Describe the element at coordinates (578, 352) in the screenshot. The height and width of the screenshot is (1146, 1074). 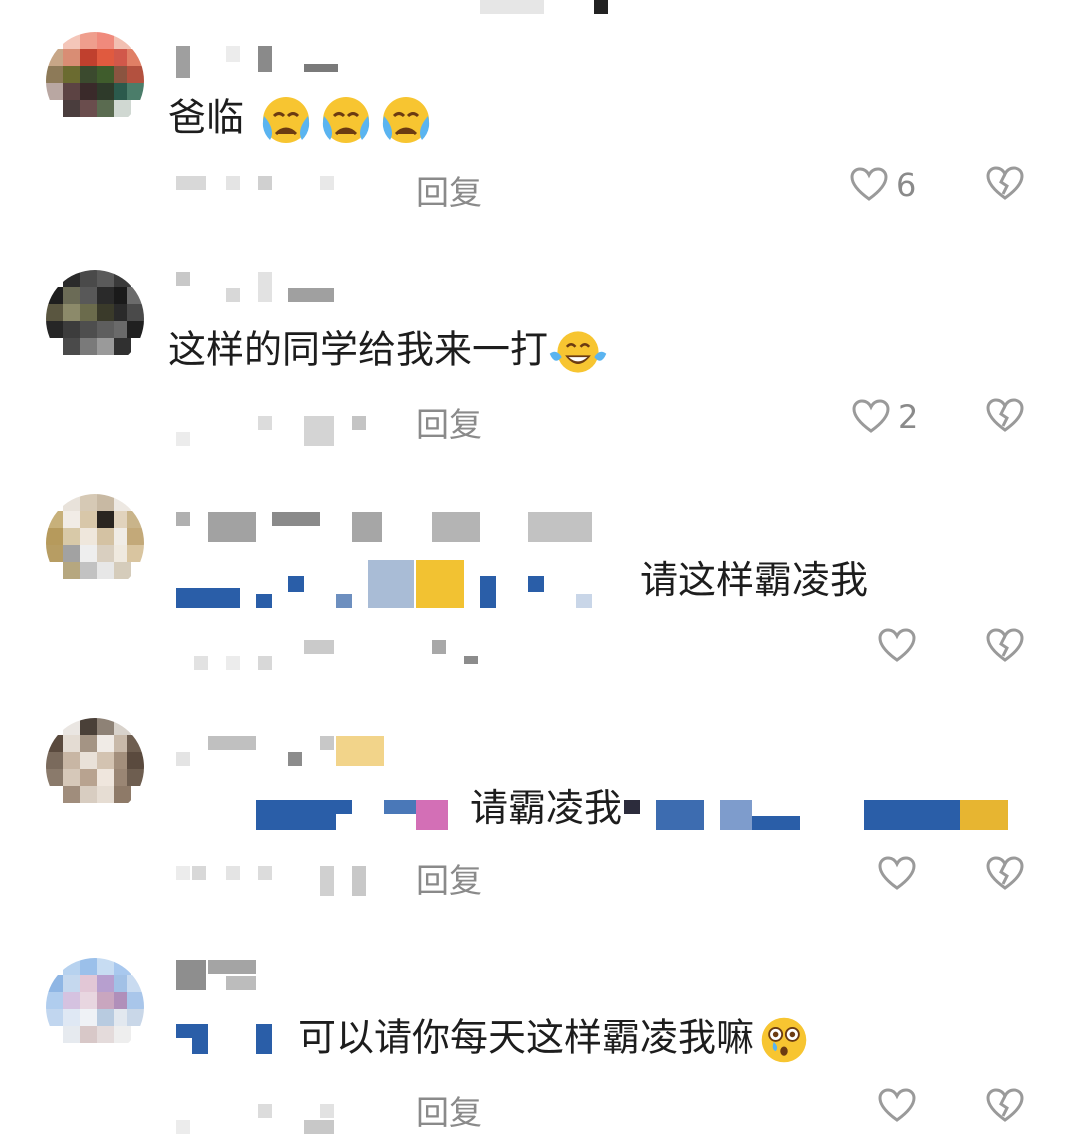
I see `laughing-tears-emoji` at that location.